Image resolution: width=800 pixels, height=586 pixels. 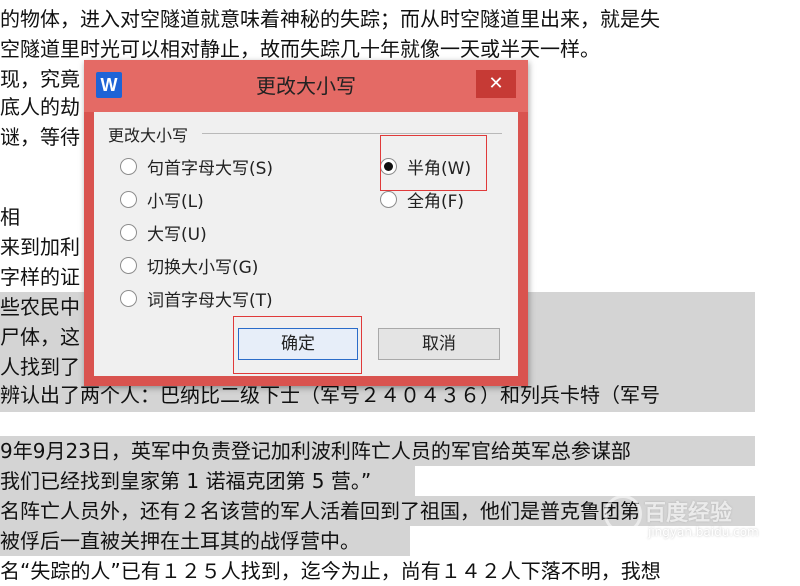 What do you see at coordinates (203, 267) in the screenshot?
I see `radio-label: 切换大小写(G)` at bounding box center [203, 267].